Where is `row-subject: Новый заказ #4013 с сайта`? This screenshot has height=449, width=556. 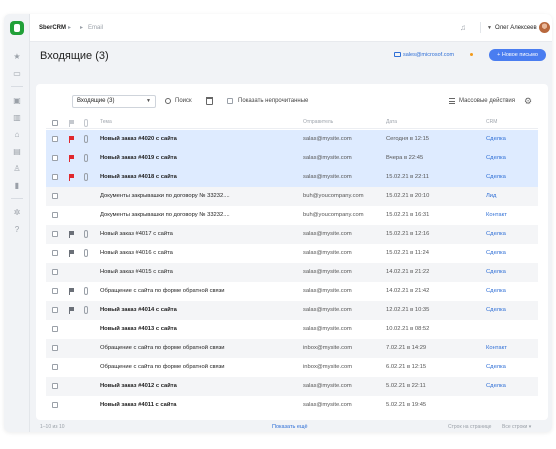
row-subject: Новый заказ #4013 с сайта is located at coordinates (138, 329).